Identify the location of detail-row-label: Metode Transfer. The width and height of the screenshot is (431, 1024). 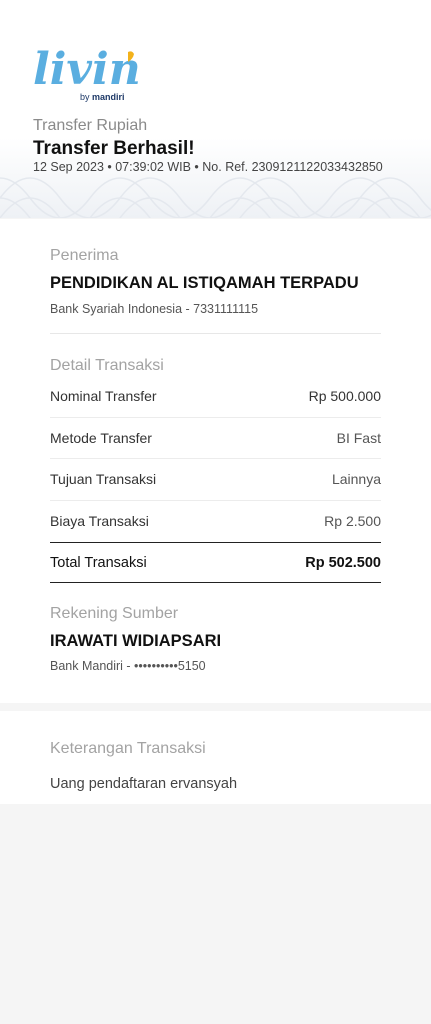
(101, 437).